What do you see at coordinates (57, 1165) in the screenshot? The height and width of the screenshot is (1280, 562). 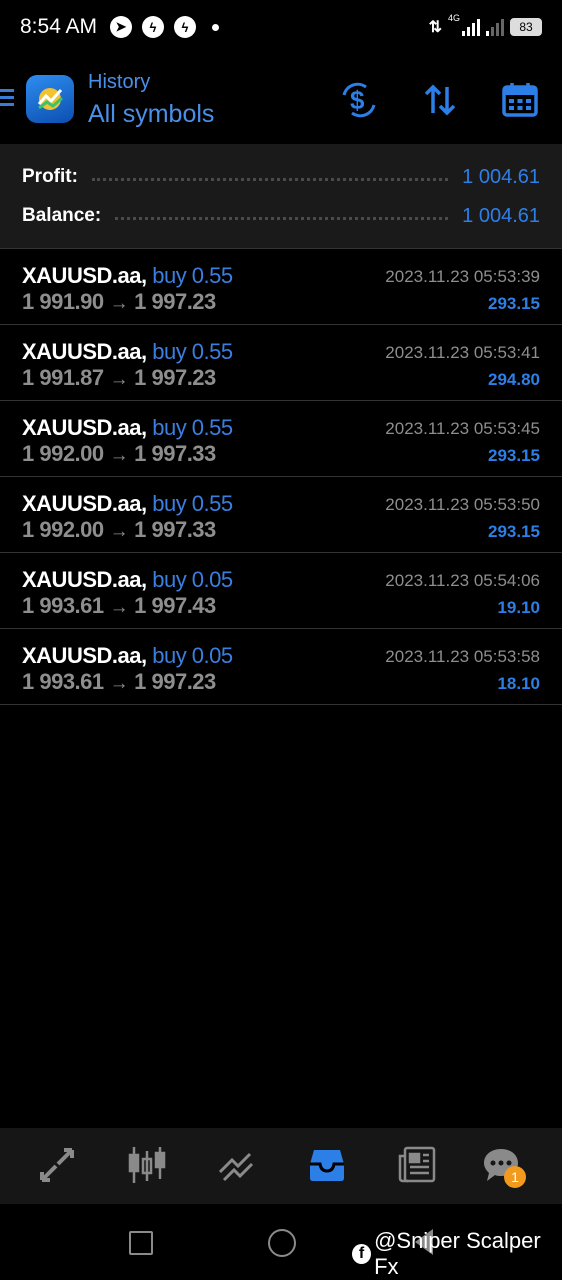 I see `quotes-icon` at bounding box center [57, 1165].